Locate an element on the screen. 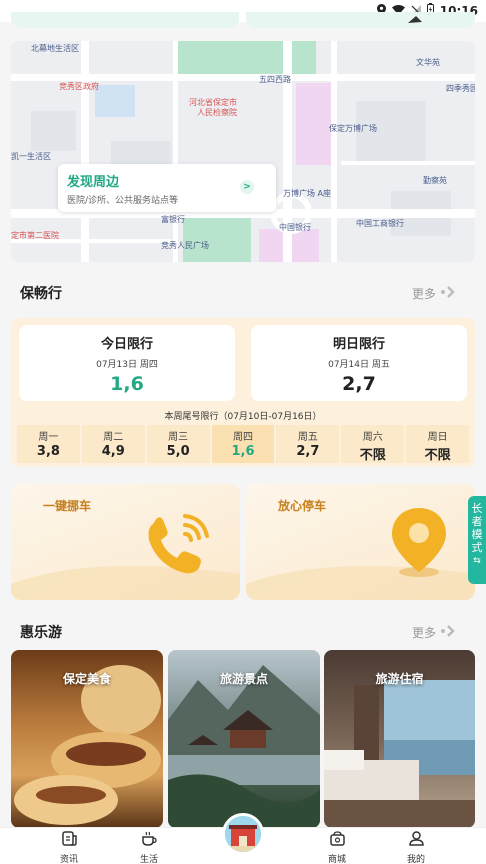  travel-card-food: 保定美食 is located at coordinates (87, 739).